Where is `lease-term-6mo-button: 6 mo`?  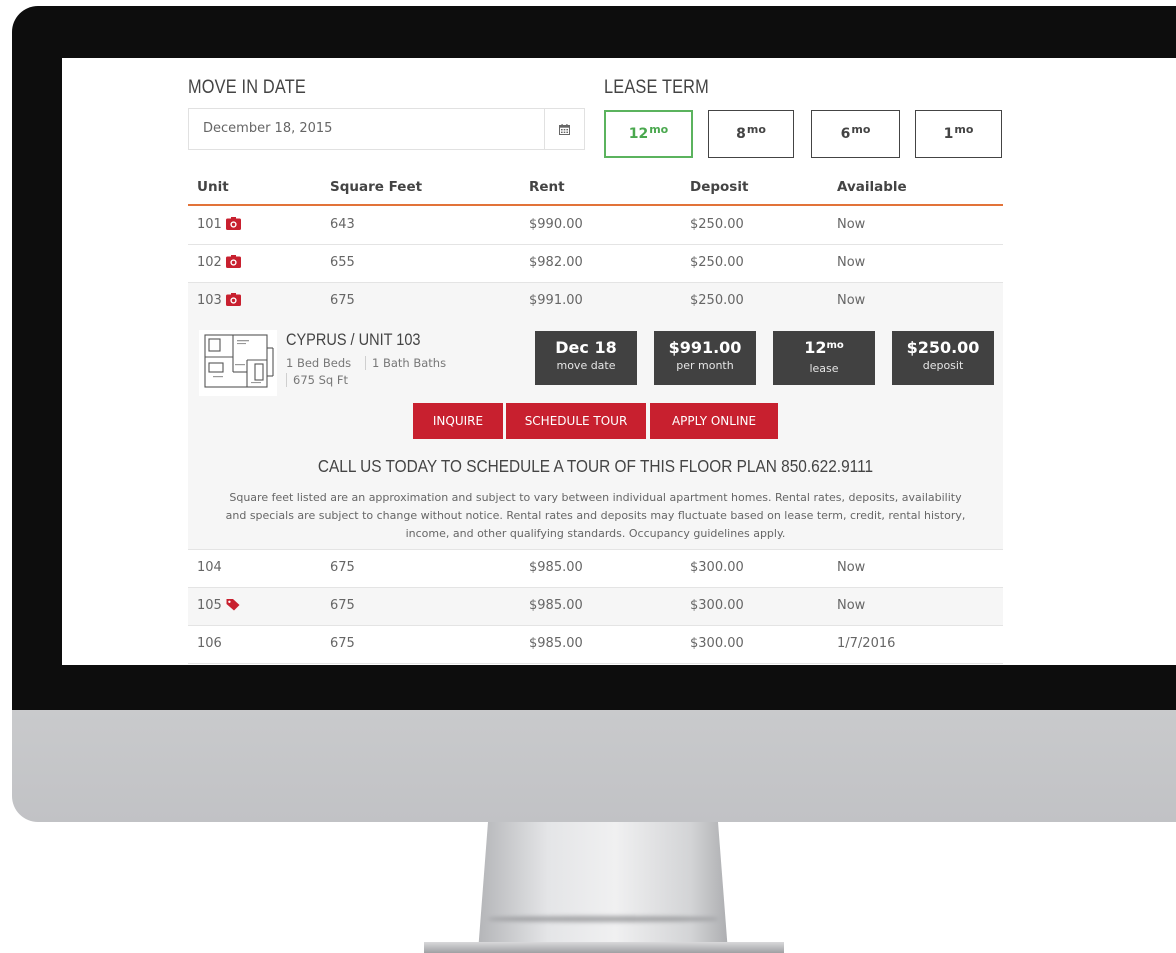
lease-term-6mo-button: 6 mo is located at coordinates (855, 134).